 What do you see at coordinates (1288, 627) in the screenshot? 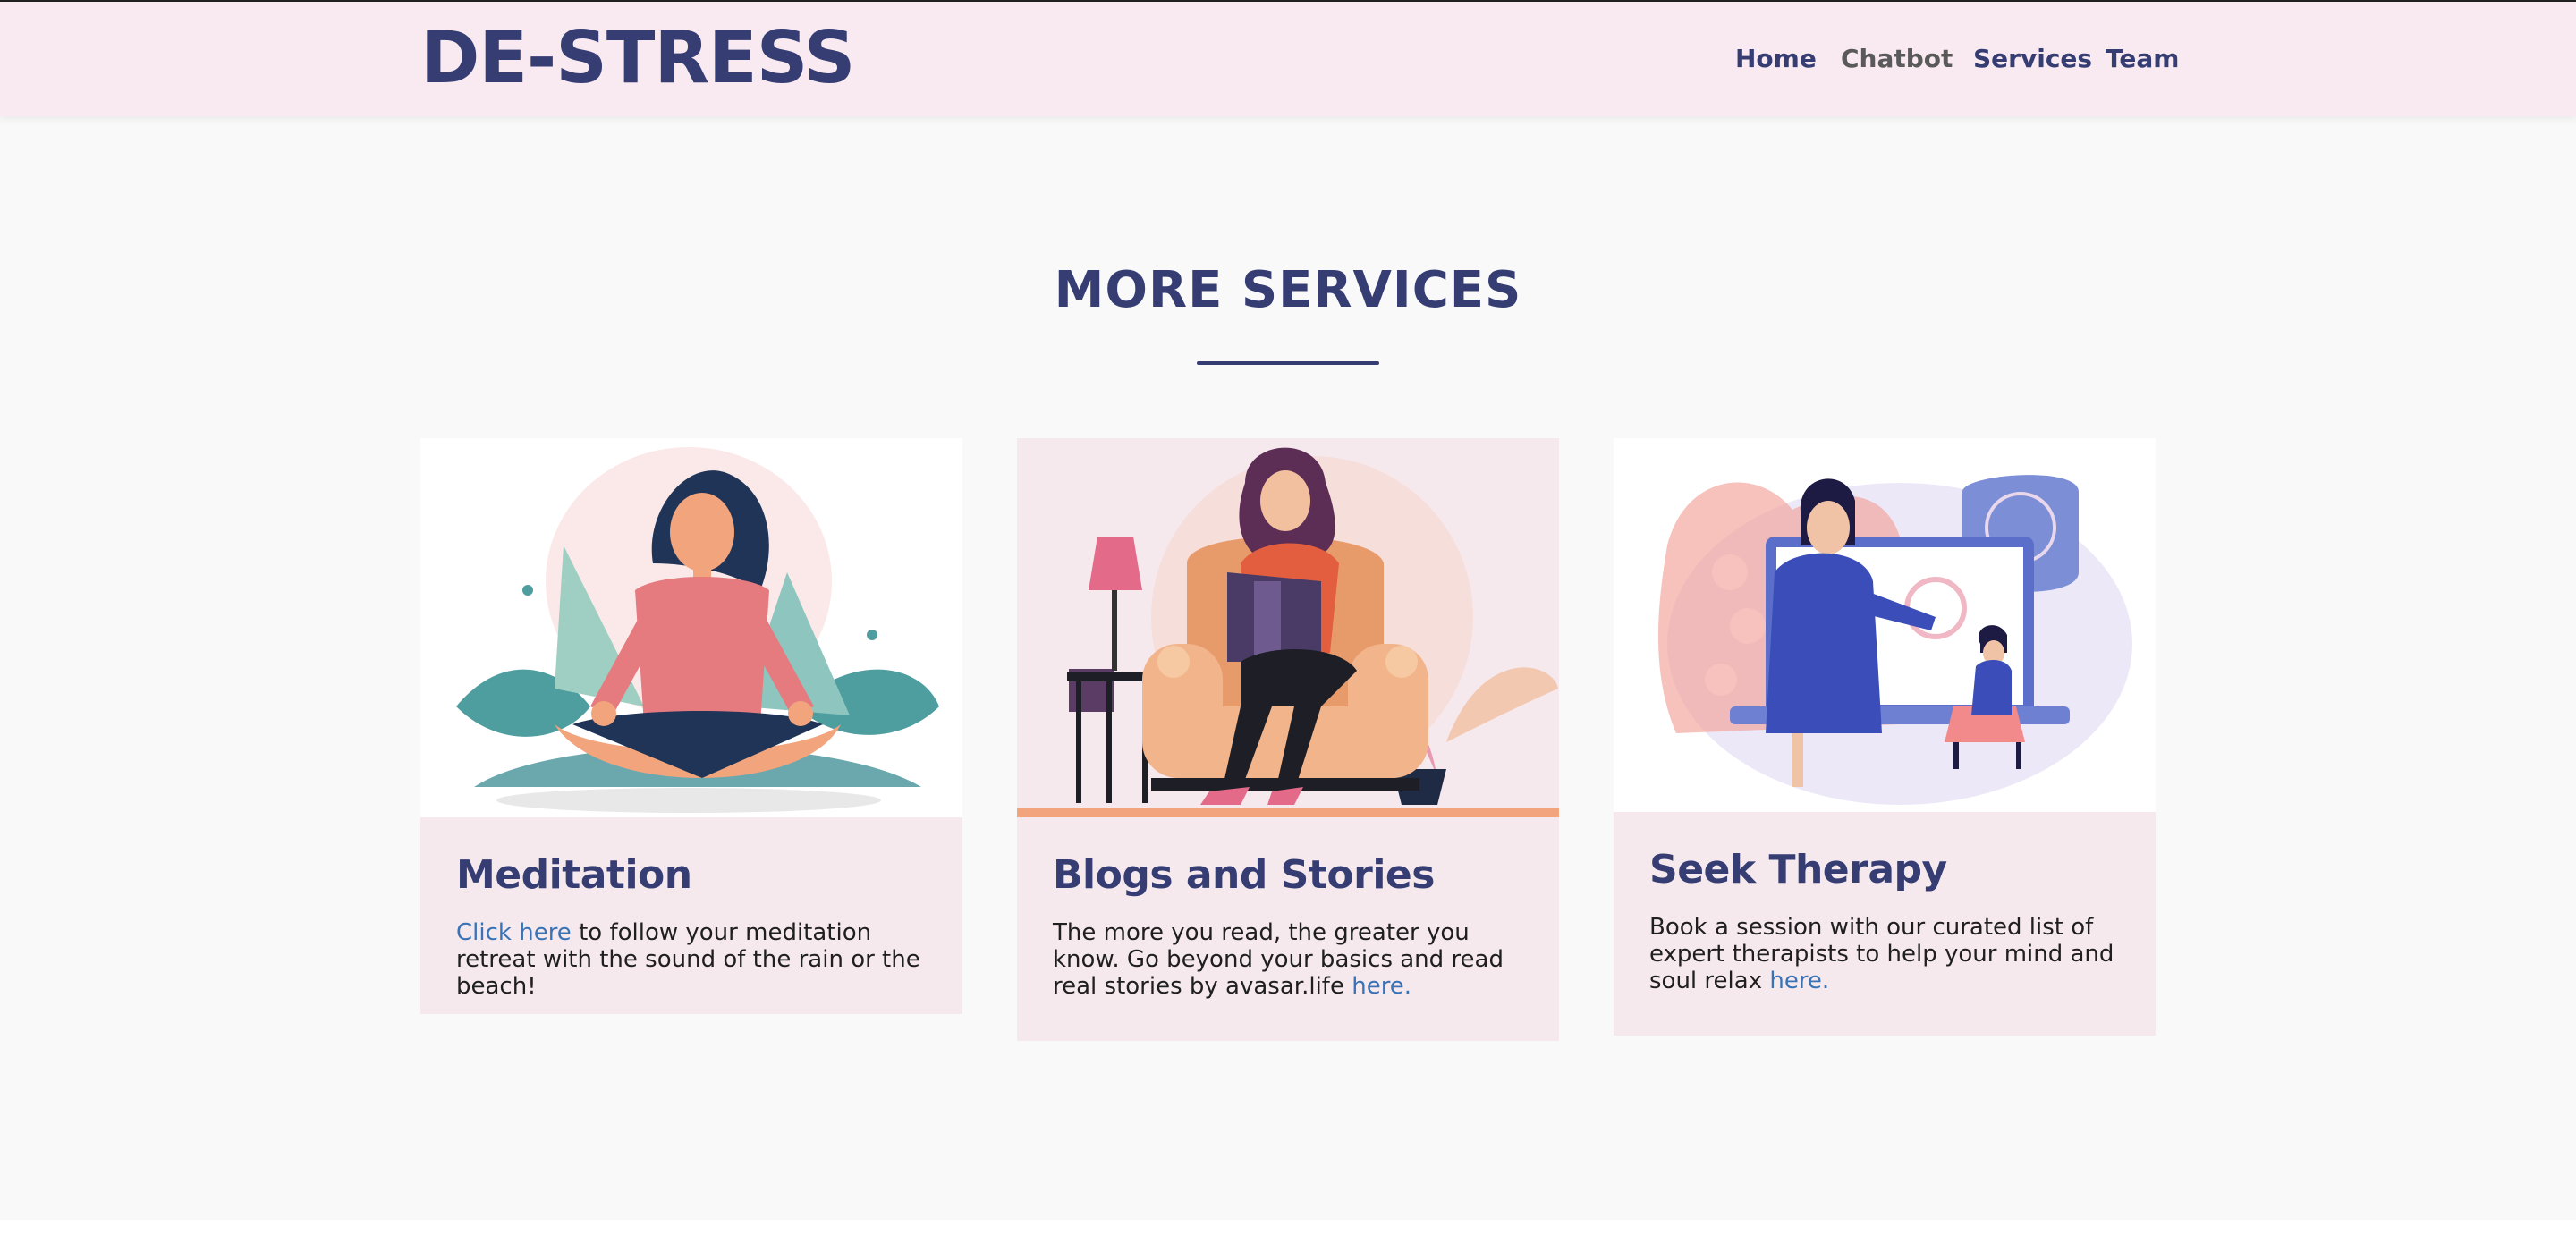
I see `reading-illustration-icon` at bounding box center [1288, 627].